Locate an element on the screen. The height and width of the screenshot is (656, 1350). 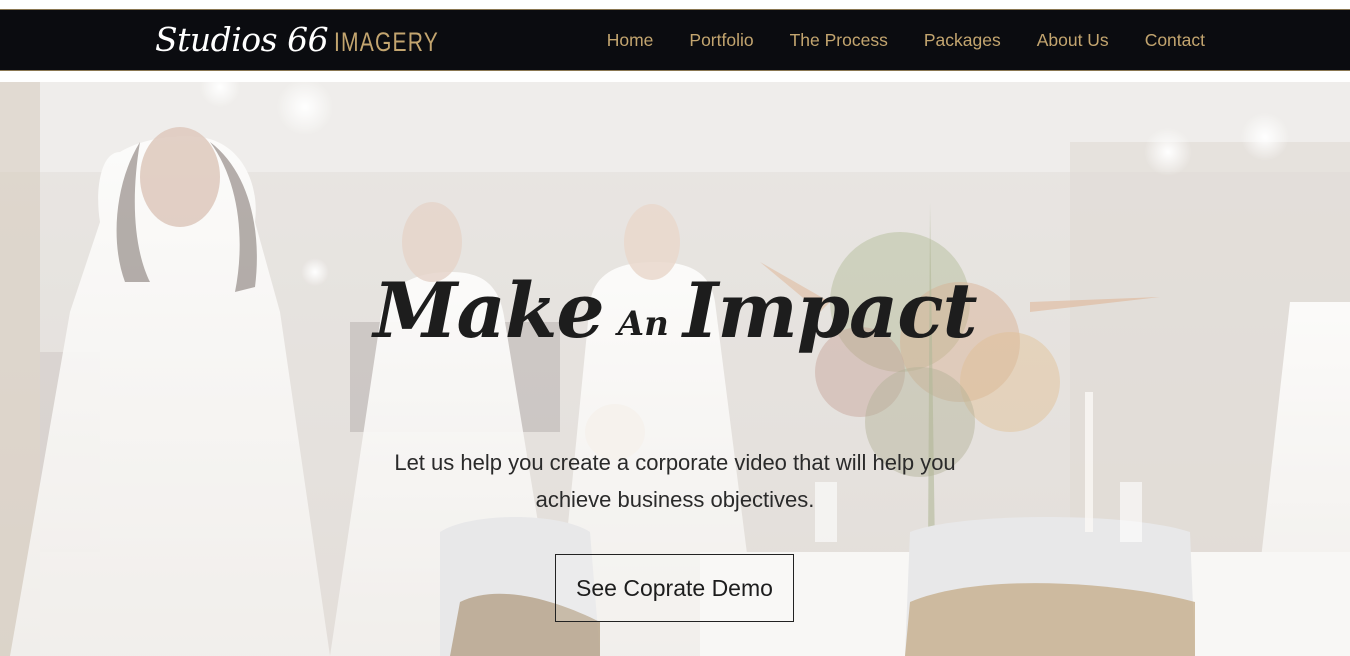
hero-title-word-make: Make is located at coordinates (488, 311).